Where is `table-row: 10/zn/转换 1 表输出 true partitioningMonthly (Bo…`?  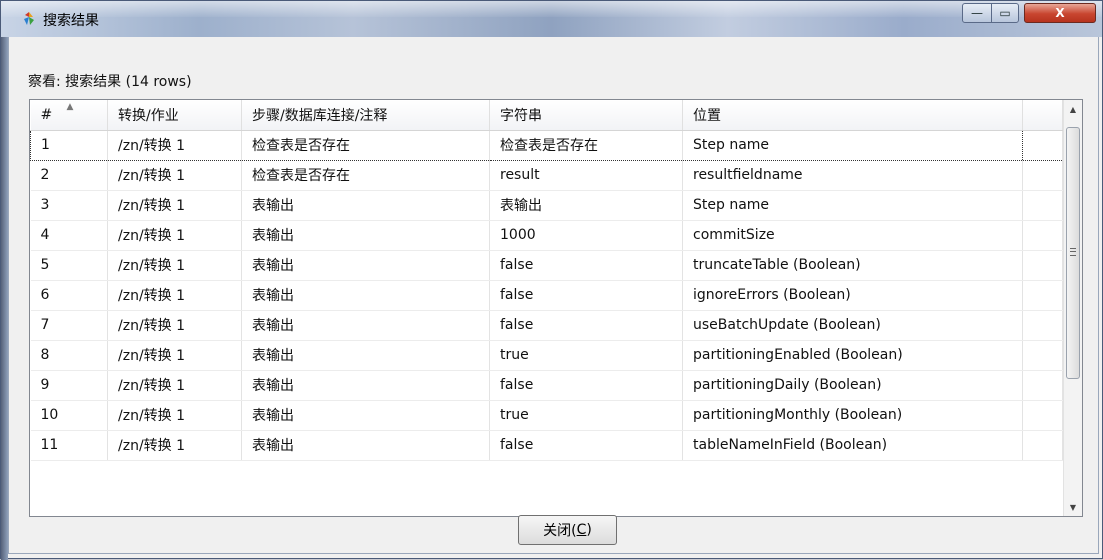
table-row: 10/zn/转换 1 表输出 true partitioningMonthly (Bo… is located at coordinates (546, 415).